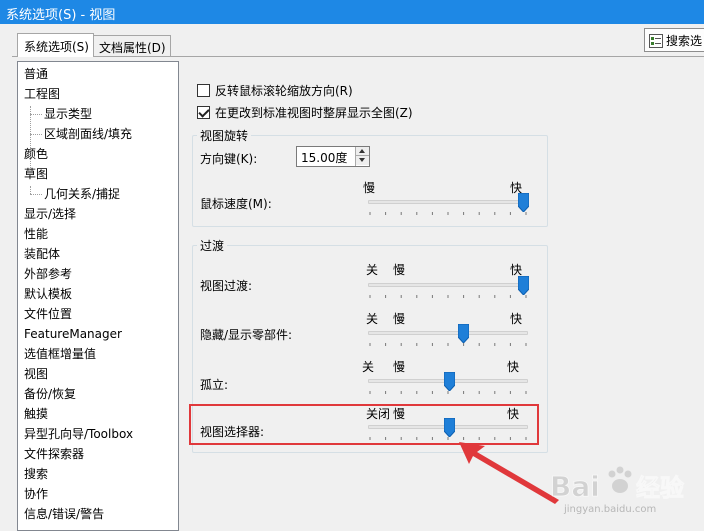 This screenshot has width=704, height=531. What do you see at coordinates (82, 194) in the screenshot?
I see `nav-item-relations-snaps: 几何关系/捕捉` at bounding box center [82, 194].